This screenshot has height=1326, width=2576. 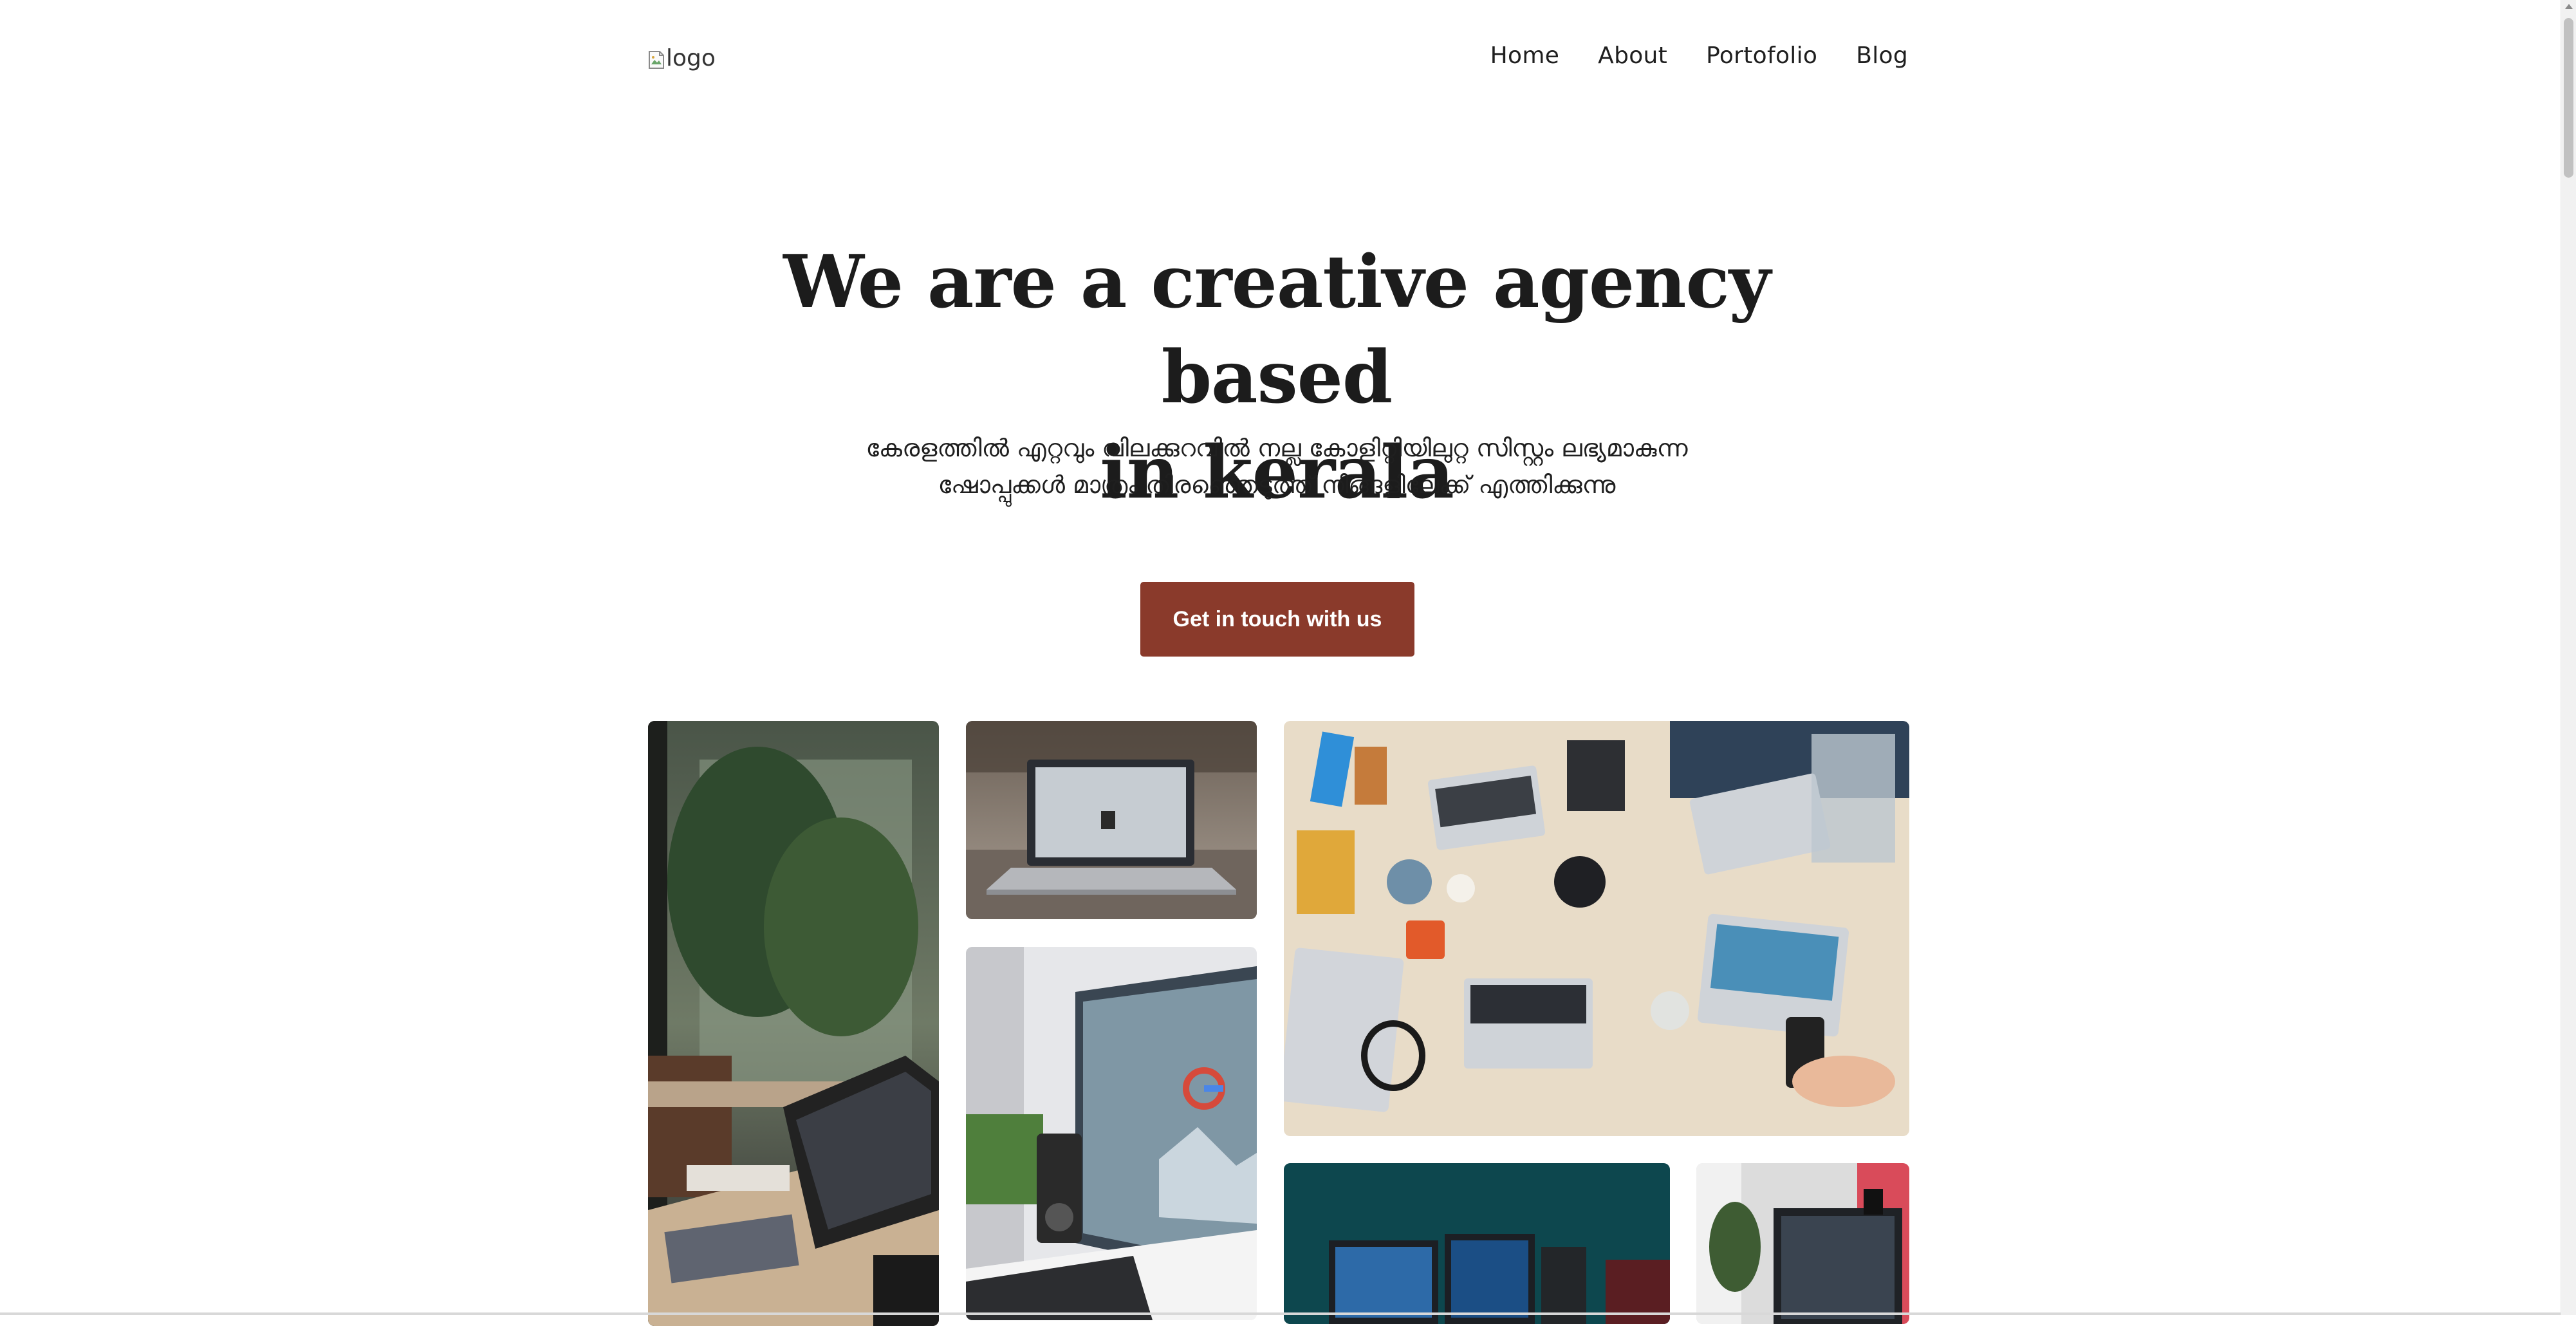 What do you see at coordinates (1277, 330) in the screenshot?
I see `hero-title-line-1: We are a creative agency based` at bounding box center [1277, 330].